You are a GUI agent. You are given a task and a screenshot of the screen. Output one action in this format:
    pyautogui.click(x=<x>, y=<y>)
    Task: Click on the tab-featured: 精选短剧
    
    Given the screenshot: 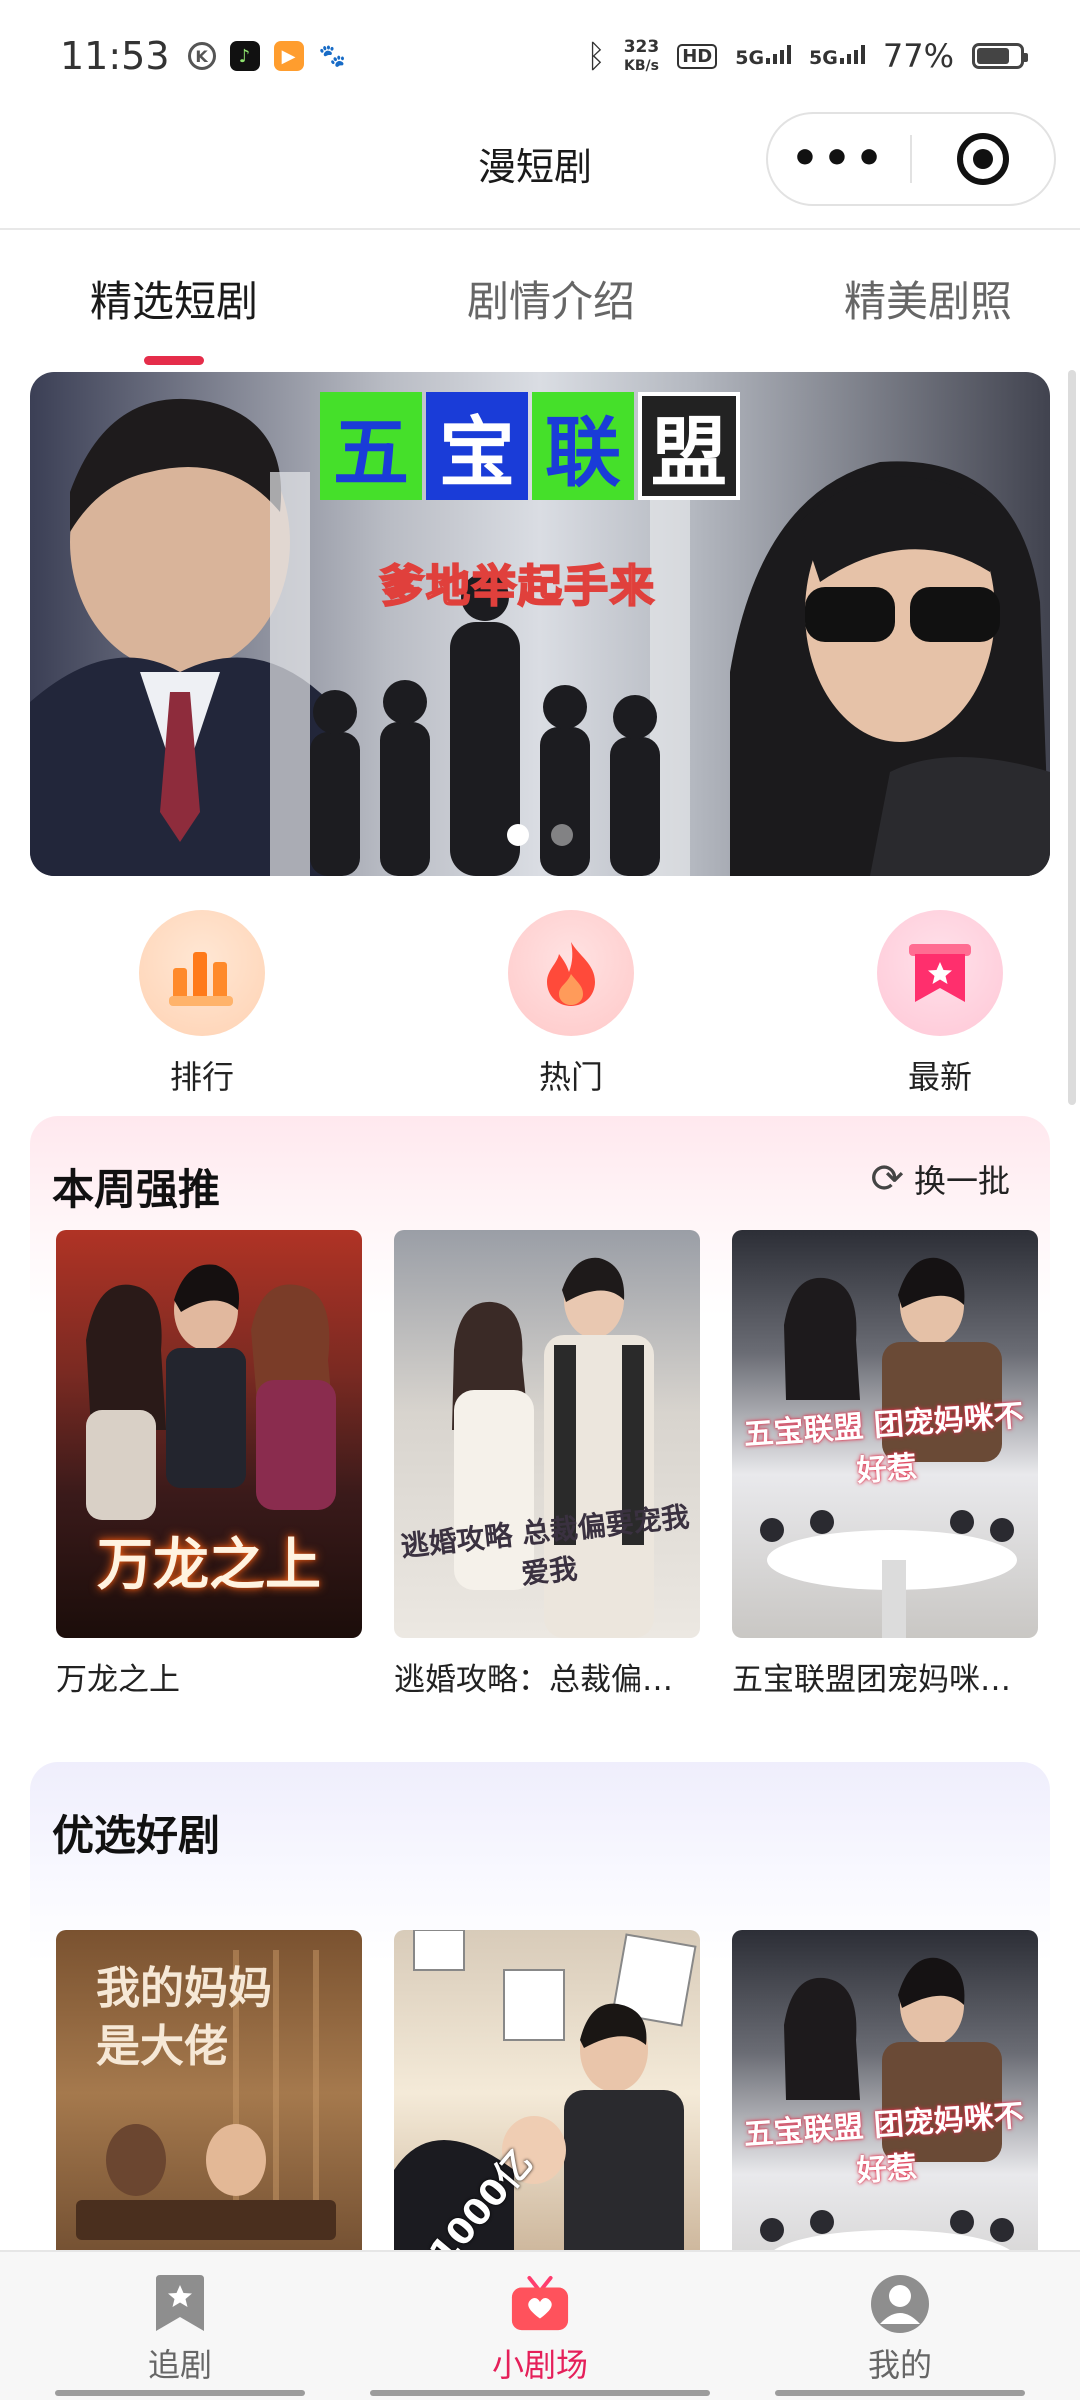 What is the action you would take?
    pyautogui.click(x=174, y=318)
    